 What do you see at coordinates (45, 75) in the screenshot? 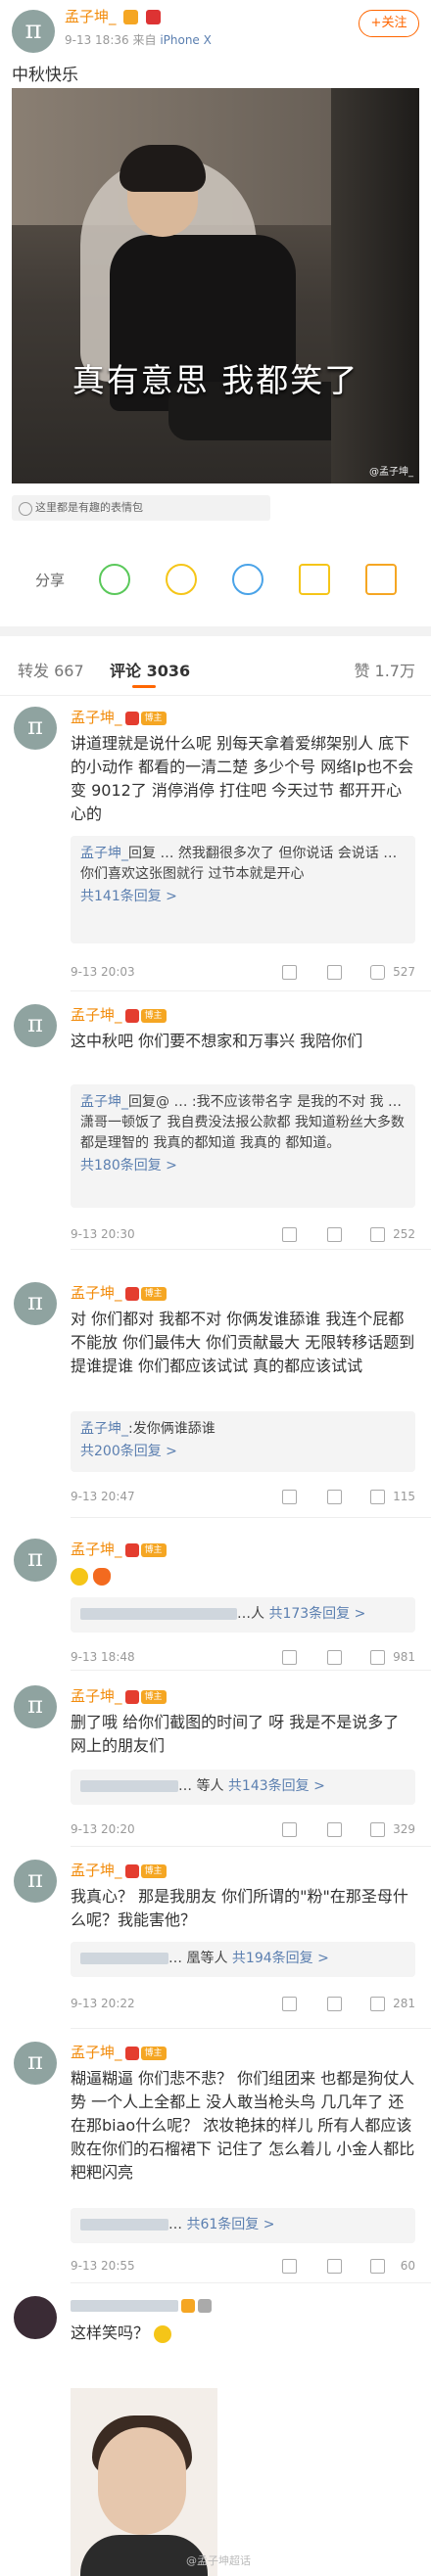
I see `post-text: 中秋快乐` at bounding box center [45, 75].